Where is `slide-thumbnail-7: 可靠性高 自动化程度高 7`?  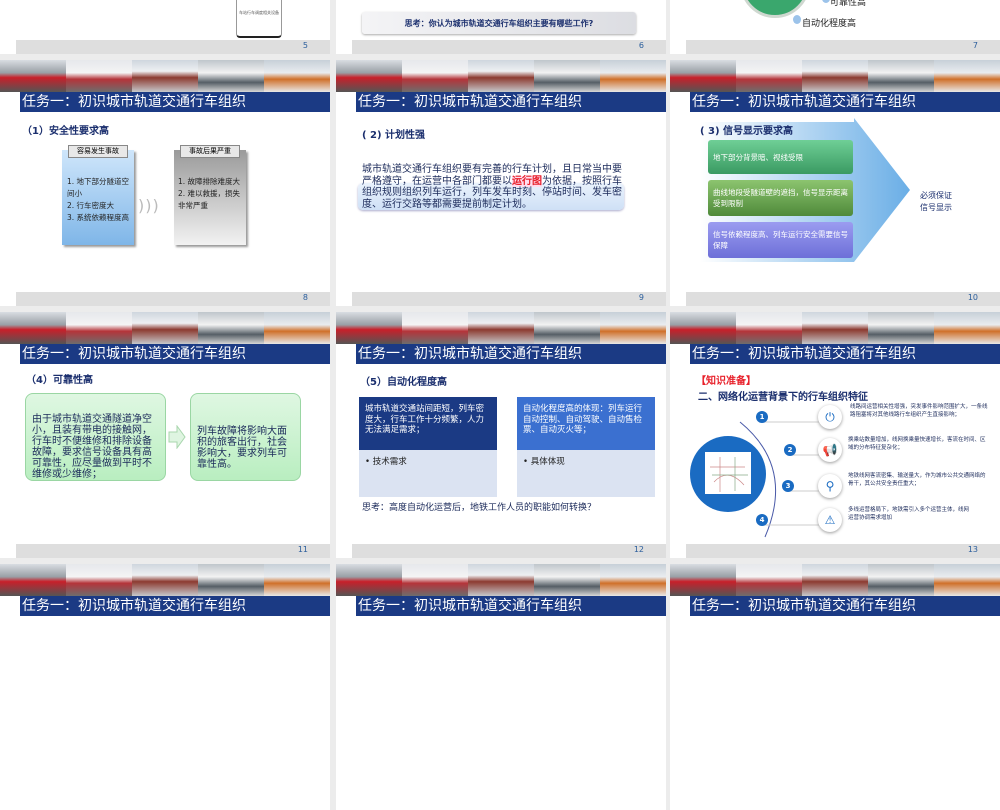
slide-thumbnail-7: 可靠性高 自动化程度高 7 is located at coordinates (835, 27).